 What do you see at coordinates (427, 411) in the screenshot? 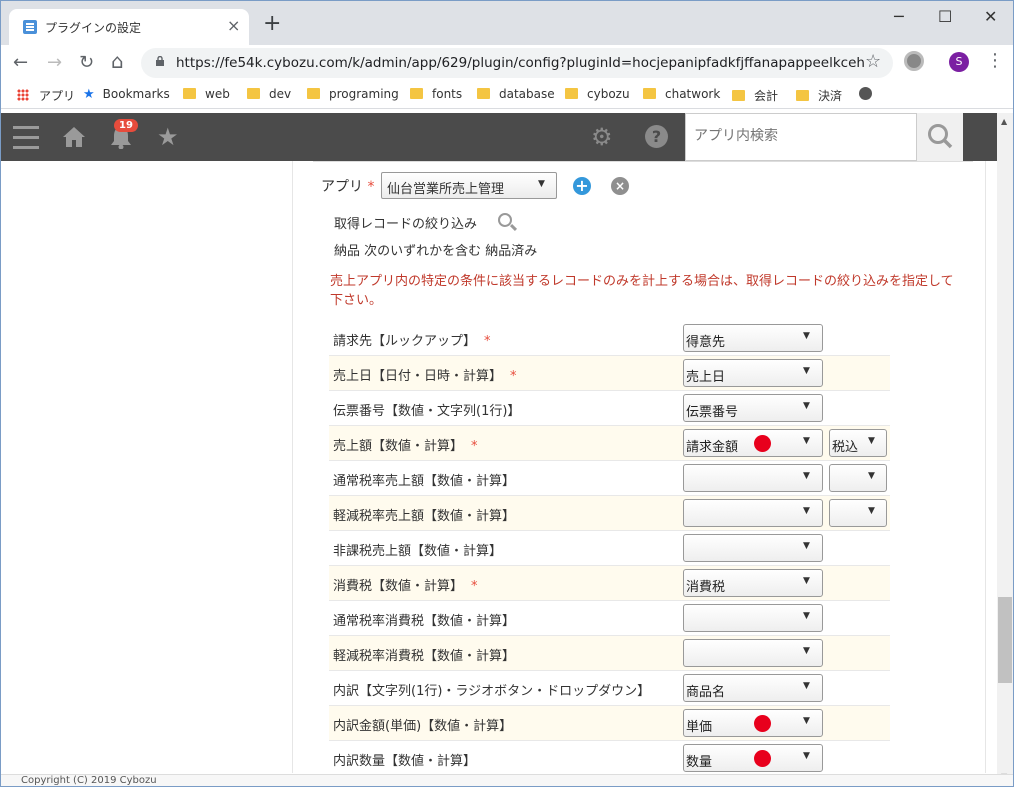
I see `field-label: 伝票番号【数値・文字列(1行)】` at bounding box center [427, 411].